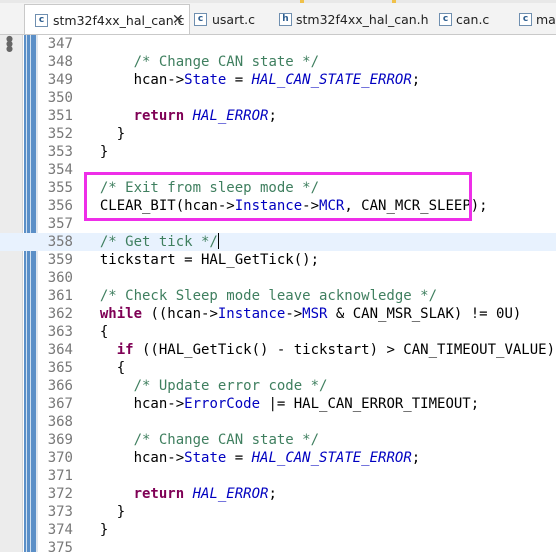 This screenshot has height=557, width=556. What do you see at coordinates (546, 19) in the screenshot?
I see `tab-label: main` at bounding box center [546, 19].